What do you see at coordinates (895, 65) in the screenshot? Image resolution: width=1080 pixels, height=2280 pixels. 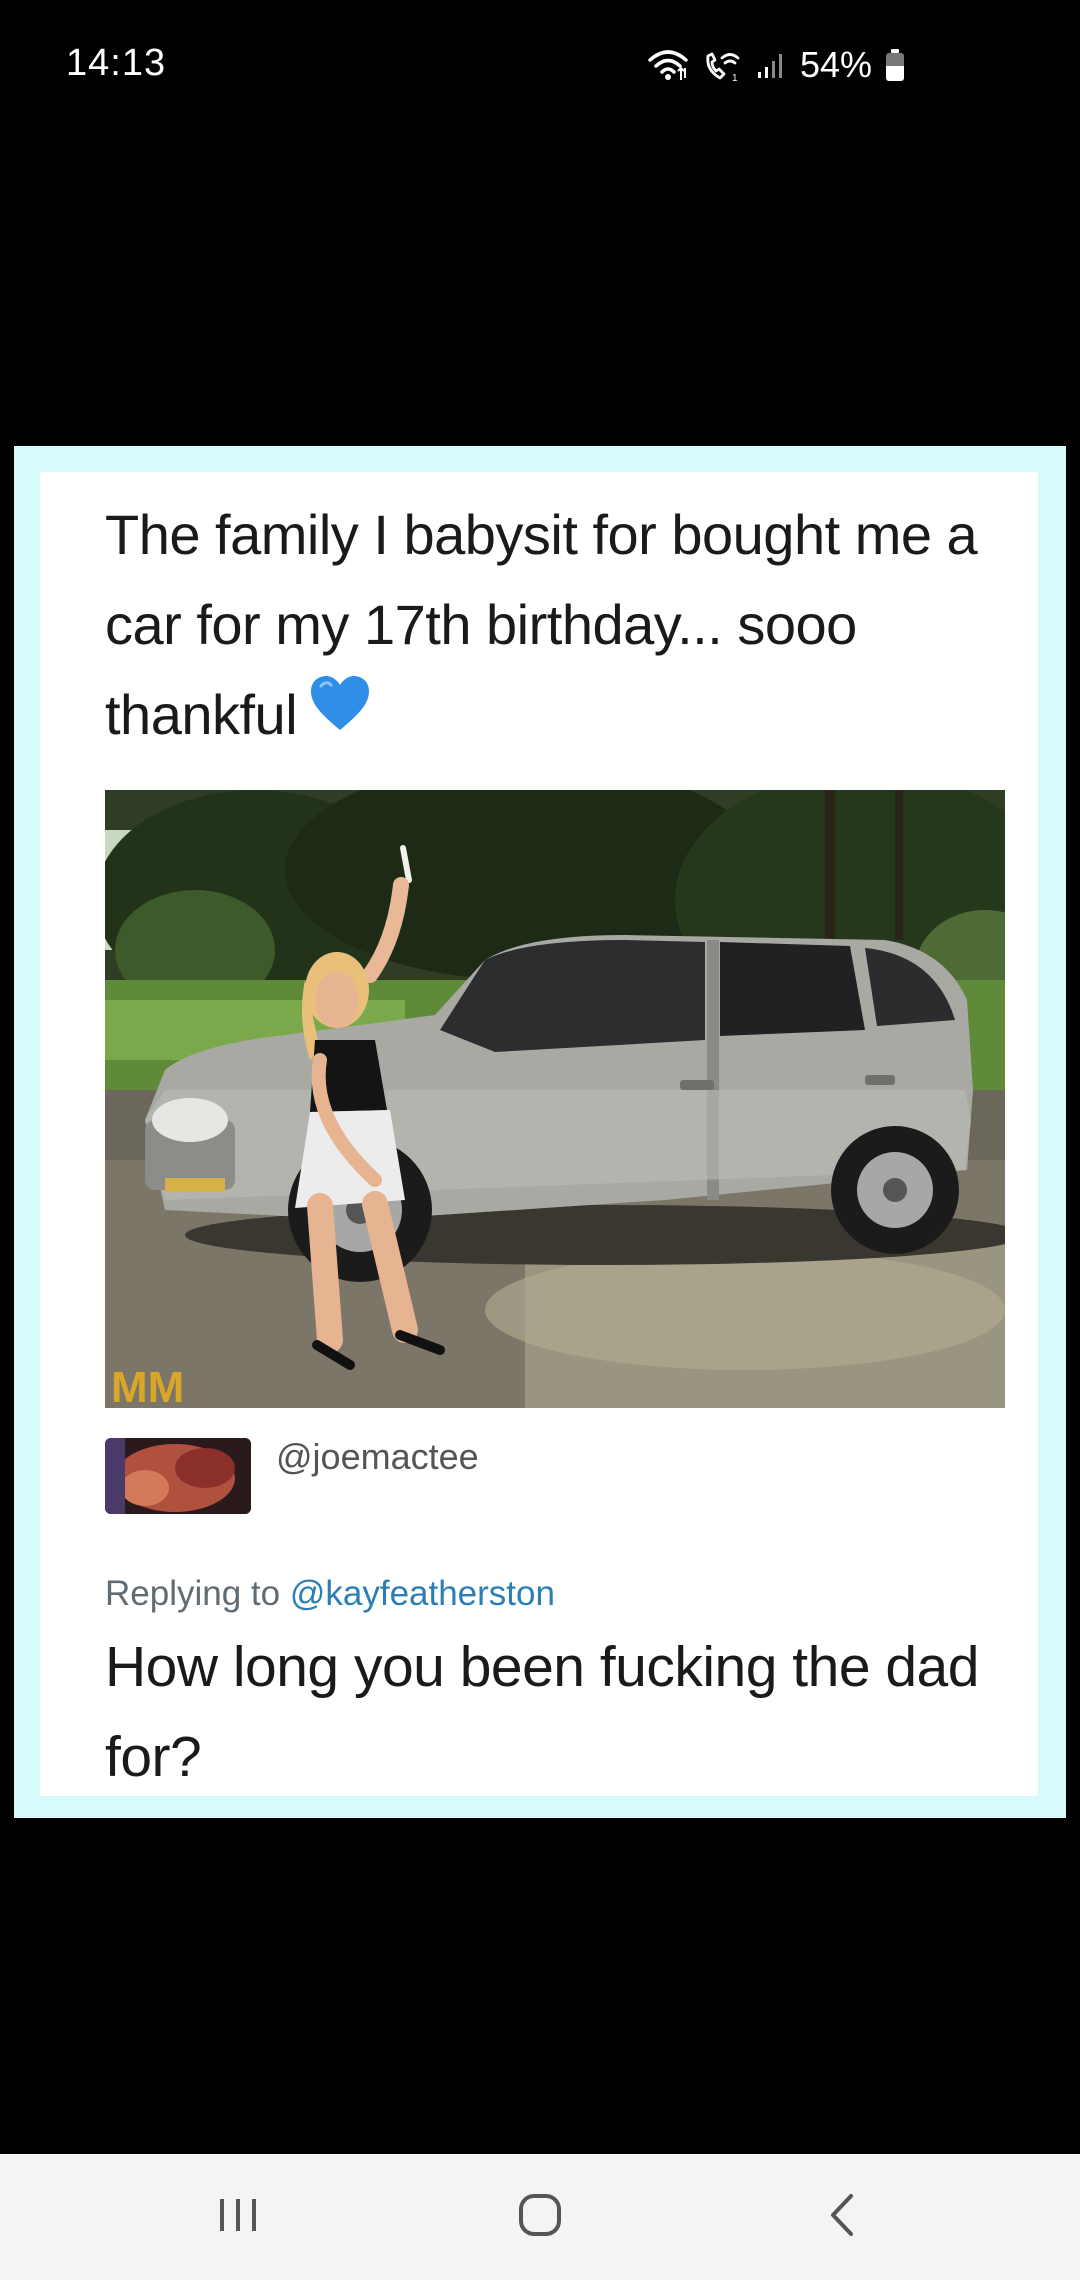 I see `battery-icon` at bounding box center [895, 65].